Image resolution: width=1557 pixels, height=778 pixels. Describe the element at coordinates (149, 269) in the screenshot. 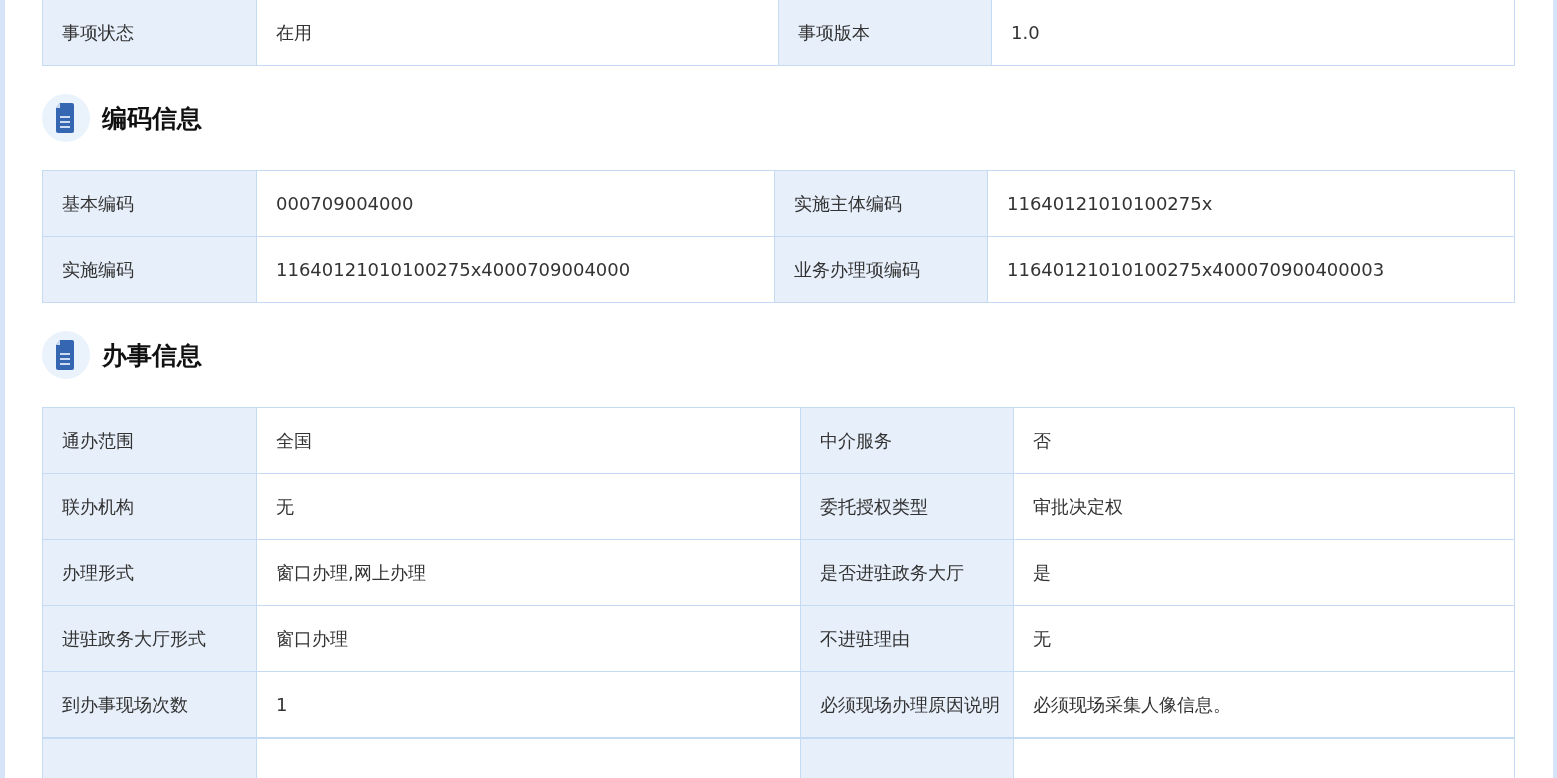

I see `field-label: 实施编码` at that location.